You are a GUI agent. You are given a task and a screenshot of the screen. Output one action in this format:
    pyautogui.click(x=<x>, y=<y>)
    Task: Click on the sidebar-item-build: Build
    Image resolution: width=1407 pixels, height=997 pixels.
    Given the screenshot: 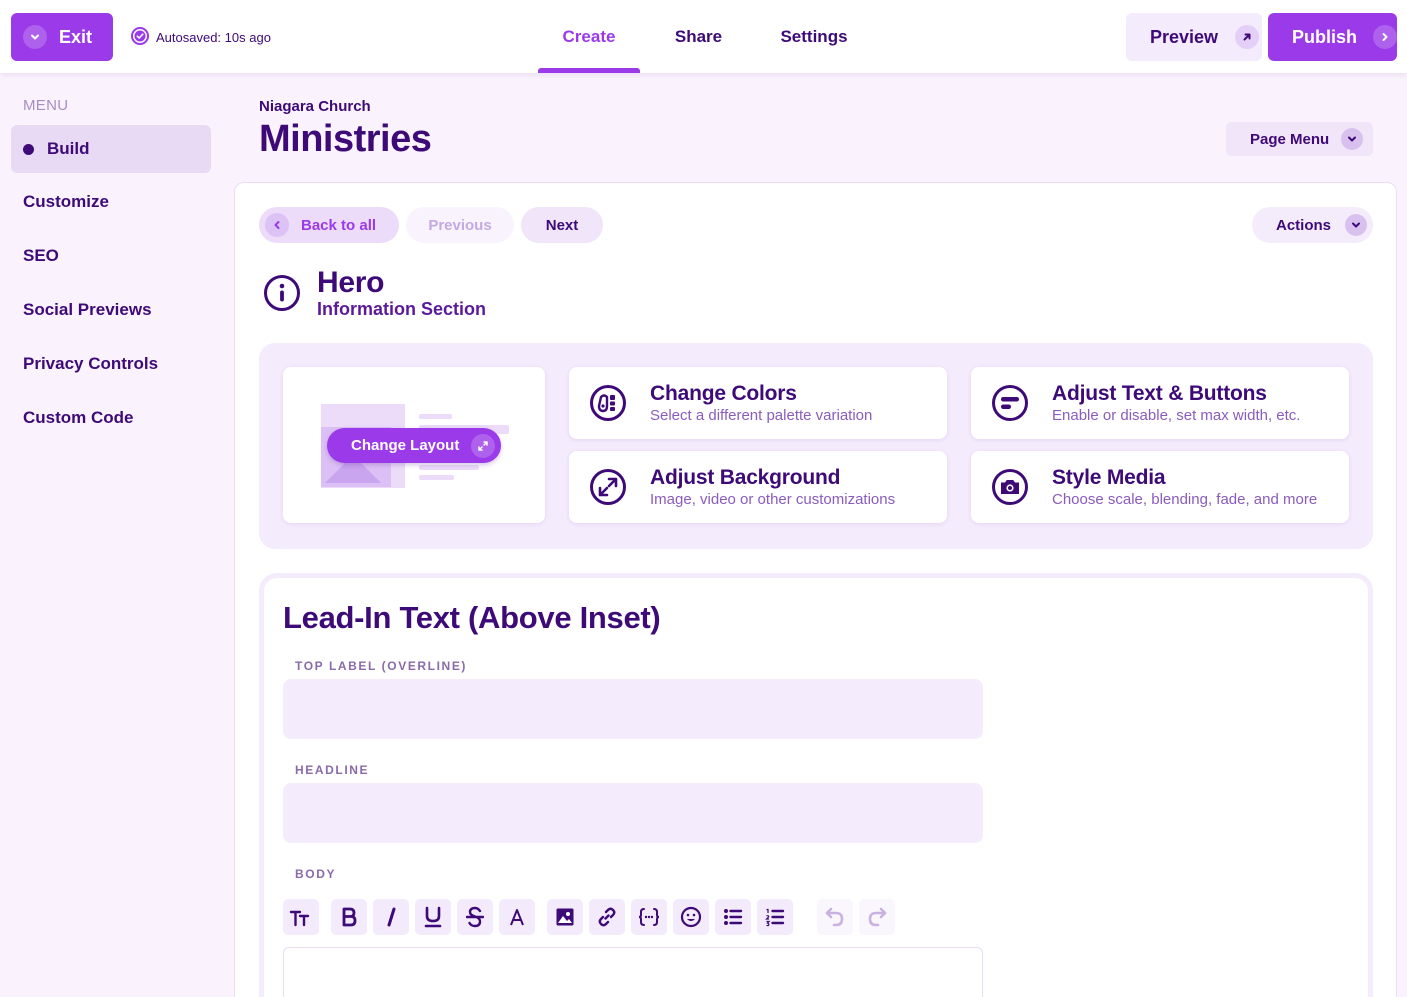 What is the action you would take?
    pyautogui.click(x=111, y=149)
    